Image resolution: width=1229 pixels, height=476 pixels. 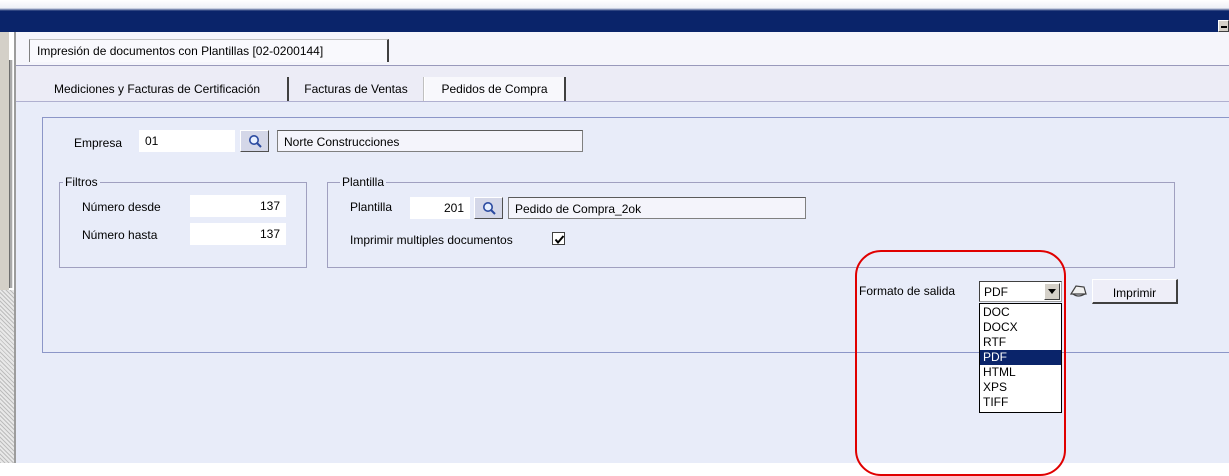 I want to click on imprimir-multiples-label: Imprimir multiples documentos, so click(x=431, y=240).